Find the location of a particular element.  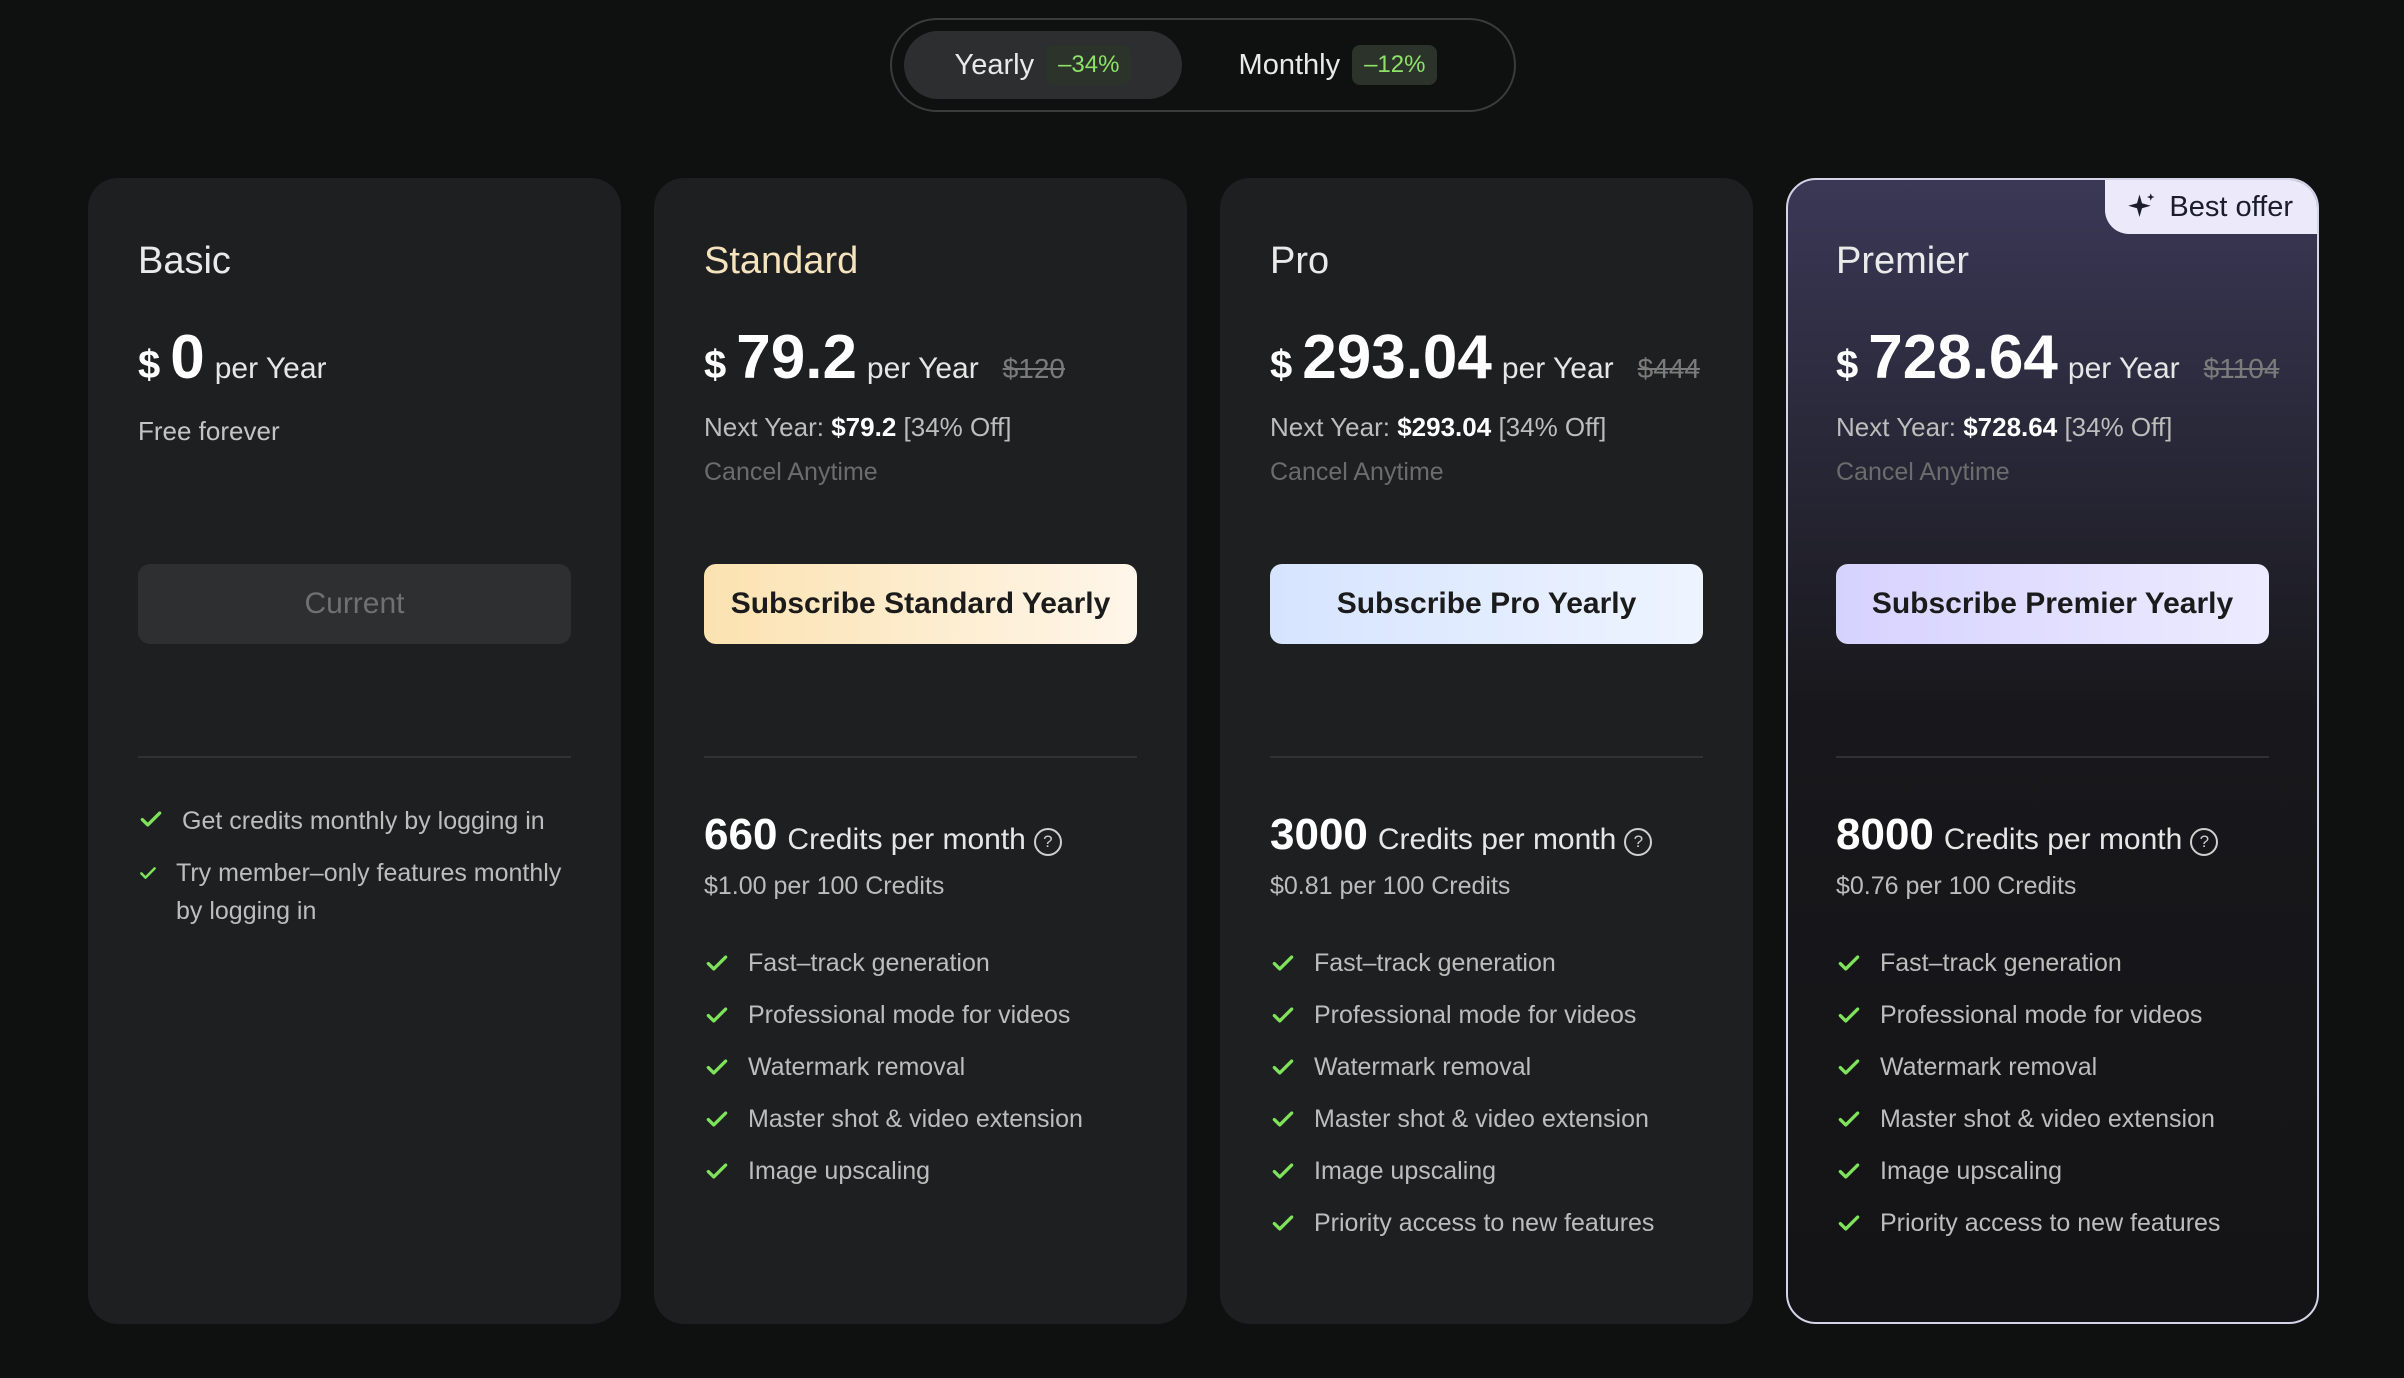

price-amount: 728.64 is located at coordinates (1963, 357).